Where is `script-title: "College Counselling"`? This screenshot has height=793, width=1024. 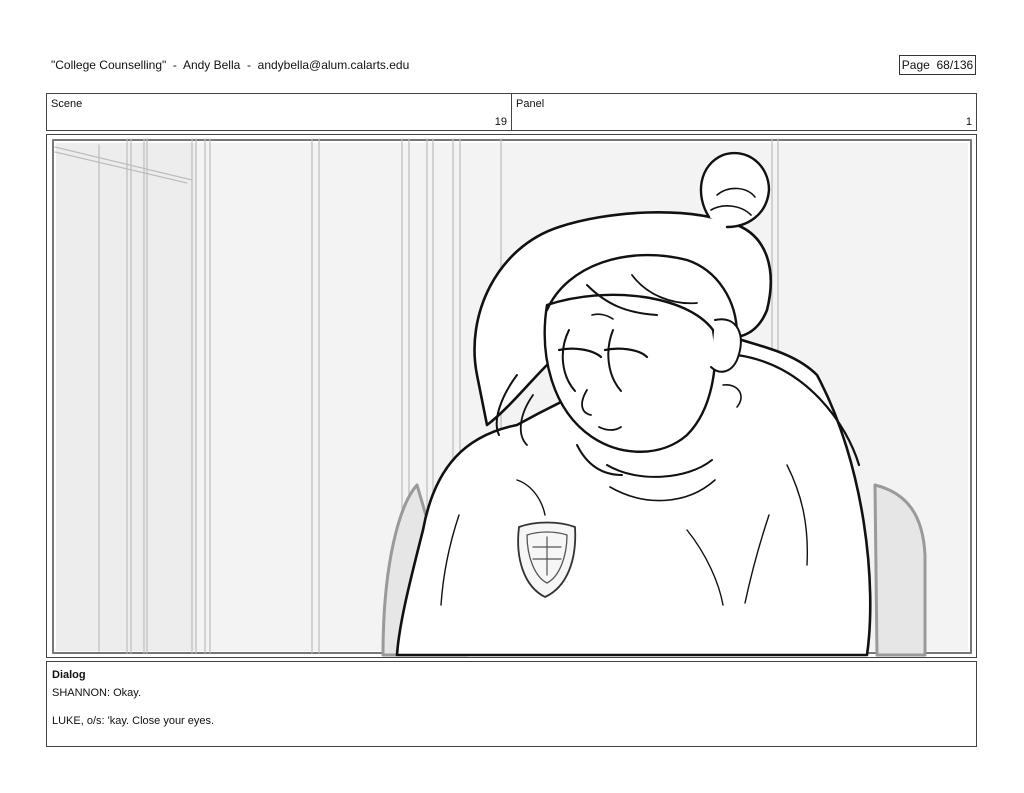 script-title: "College Counselling" is located at coordinates (109, 65).